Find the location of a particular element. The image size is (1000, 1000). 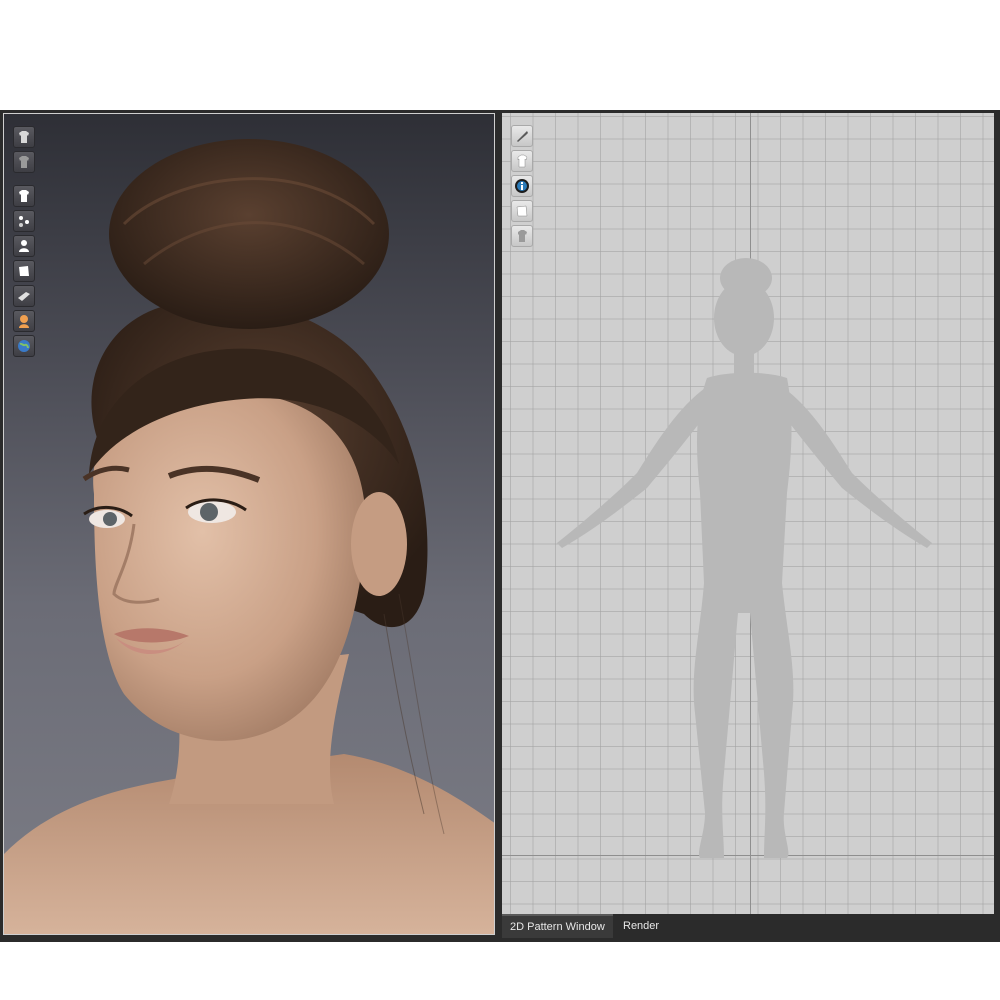

bottom-tab-bar: 2D Pattern Window Render is located at coordinates (748, 926).